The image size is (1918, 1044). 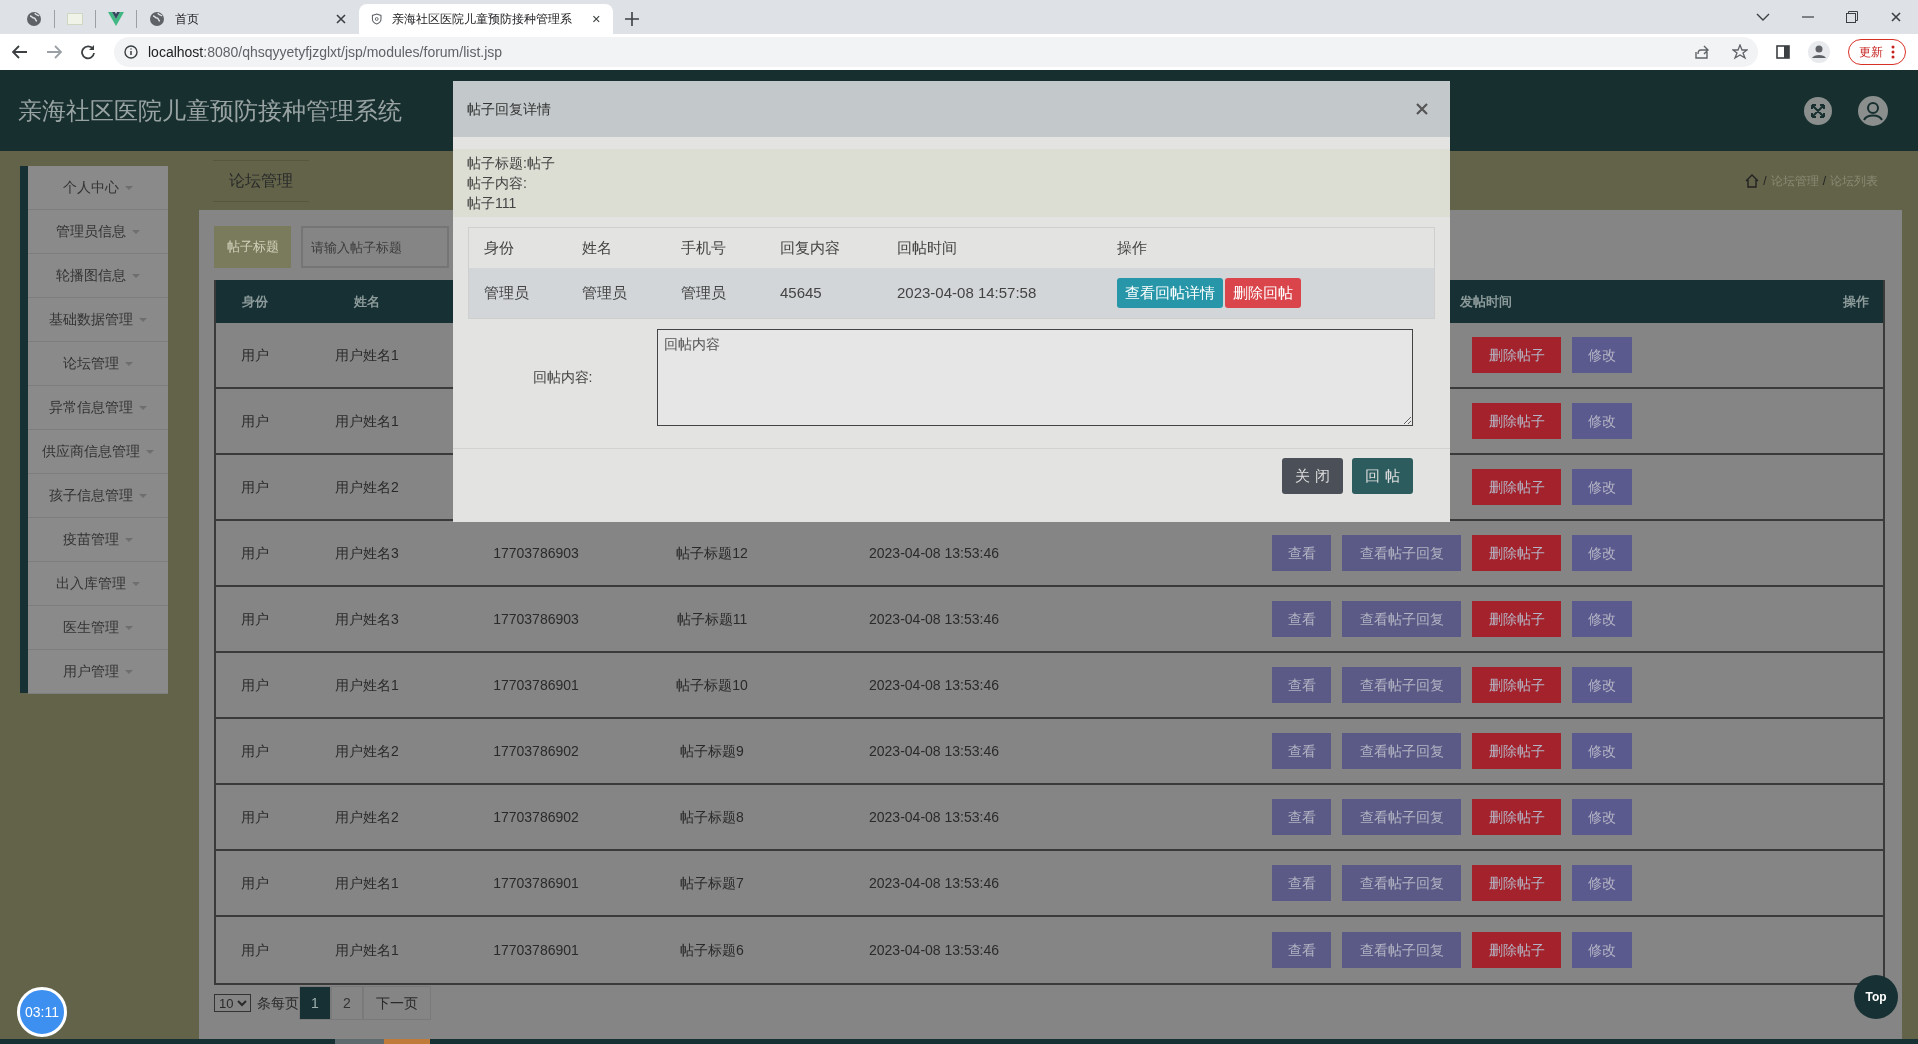 What do you see at coordinates (397, 1003) in the screenshot?
I see `next-page-button: 下一页` at bounding box center [397, 1003].